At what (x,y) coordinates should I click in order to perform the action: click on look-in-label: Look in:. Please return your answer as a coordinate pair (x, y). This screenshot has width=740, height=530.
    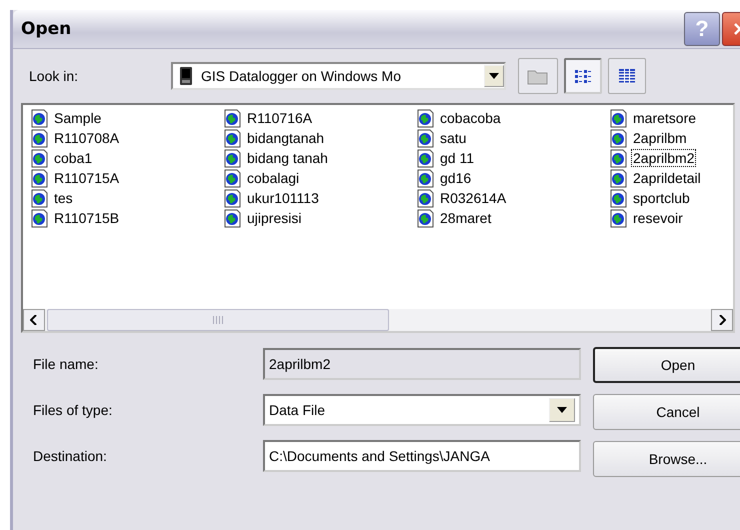
    Looking at the image, I should click on (54, 76).